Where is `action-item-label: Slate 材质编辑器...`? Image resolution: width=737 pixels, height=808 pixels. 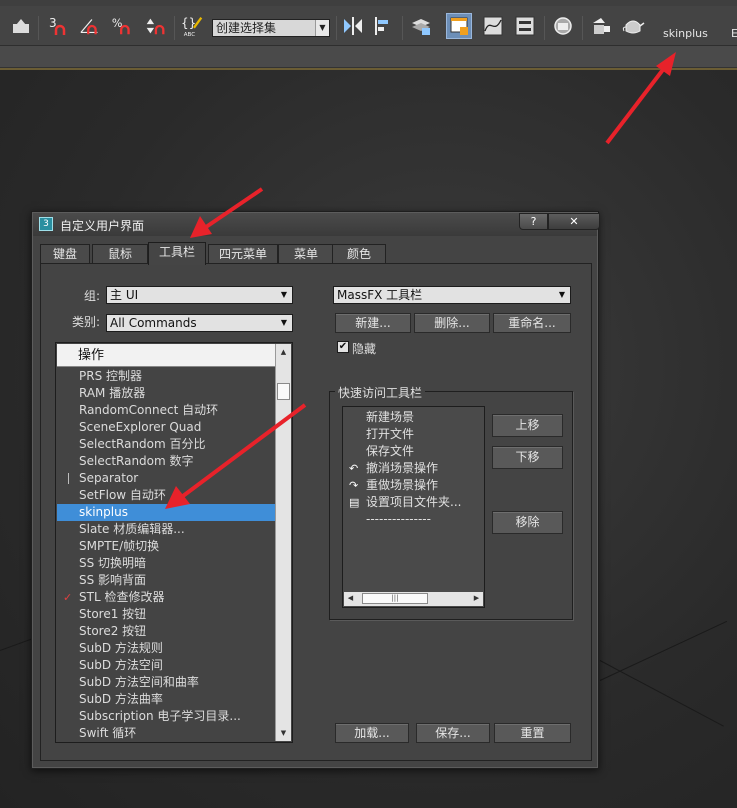
action-item-label: Slate 材质编辑器... is located at coordinates (132, 529).